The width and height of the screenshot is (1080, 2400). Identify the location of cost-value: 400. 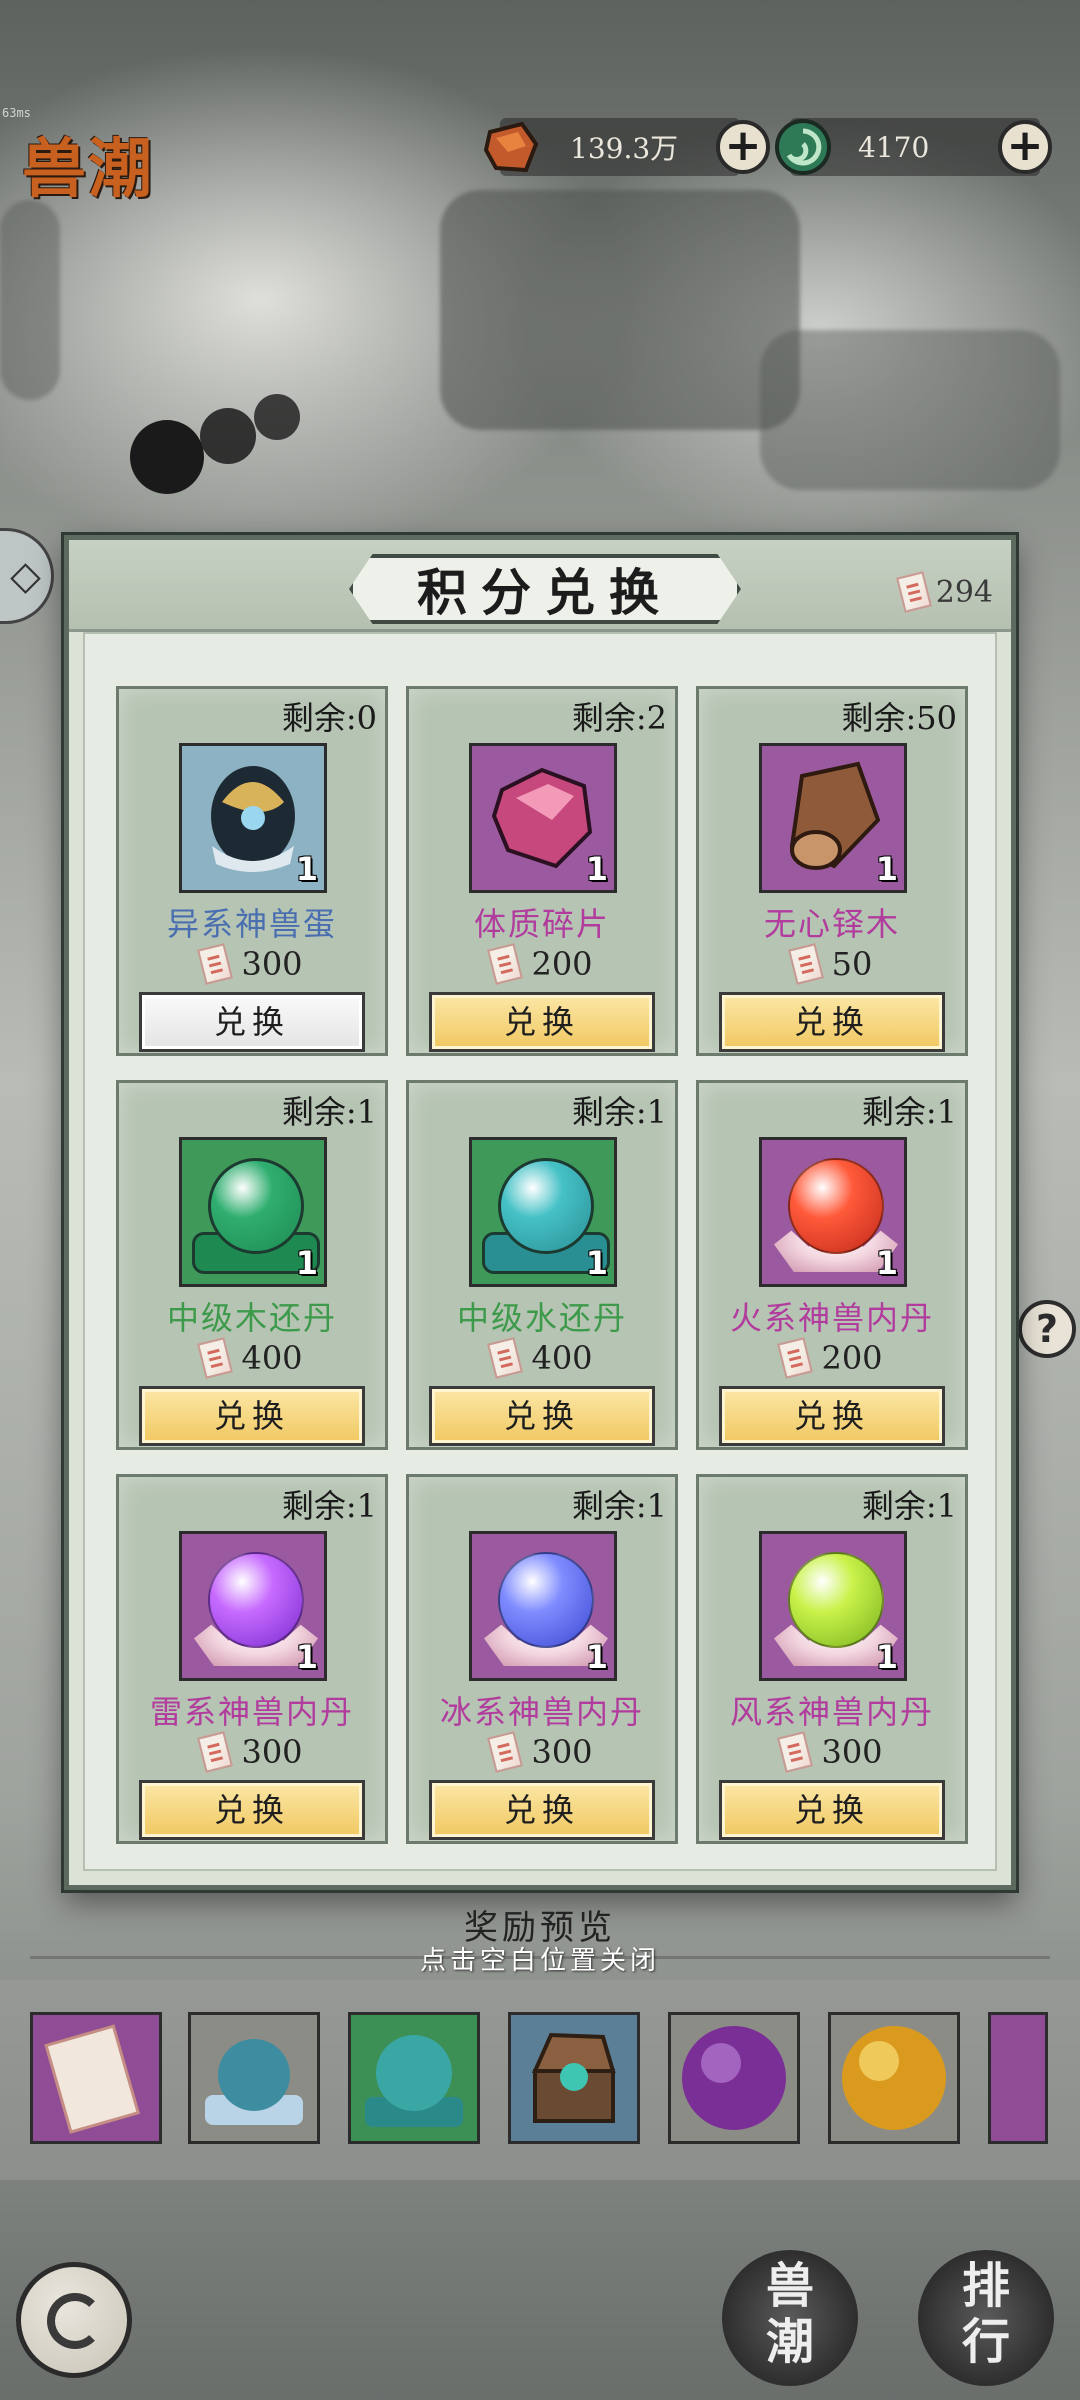
(562, 1358).